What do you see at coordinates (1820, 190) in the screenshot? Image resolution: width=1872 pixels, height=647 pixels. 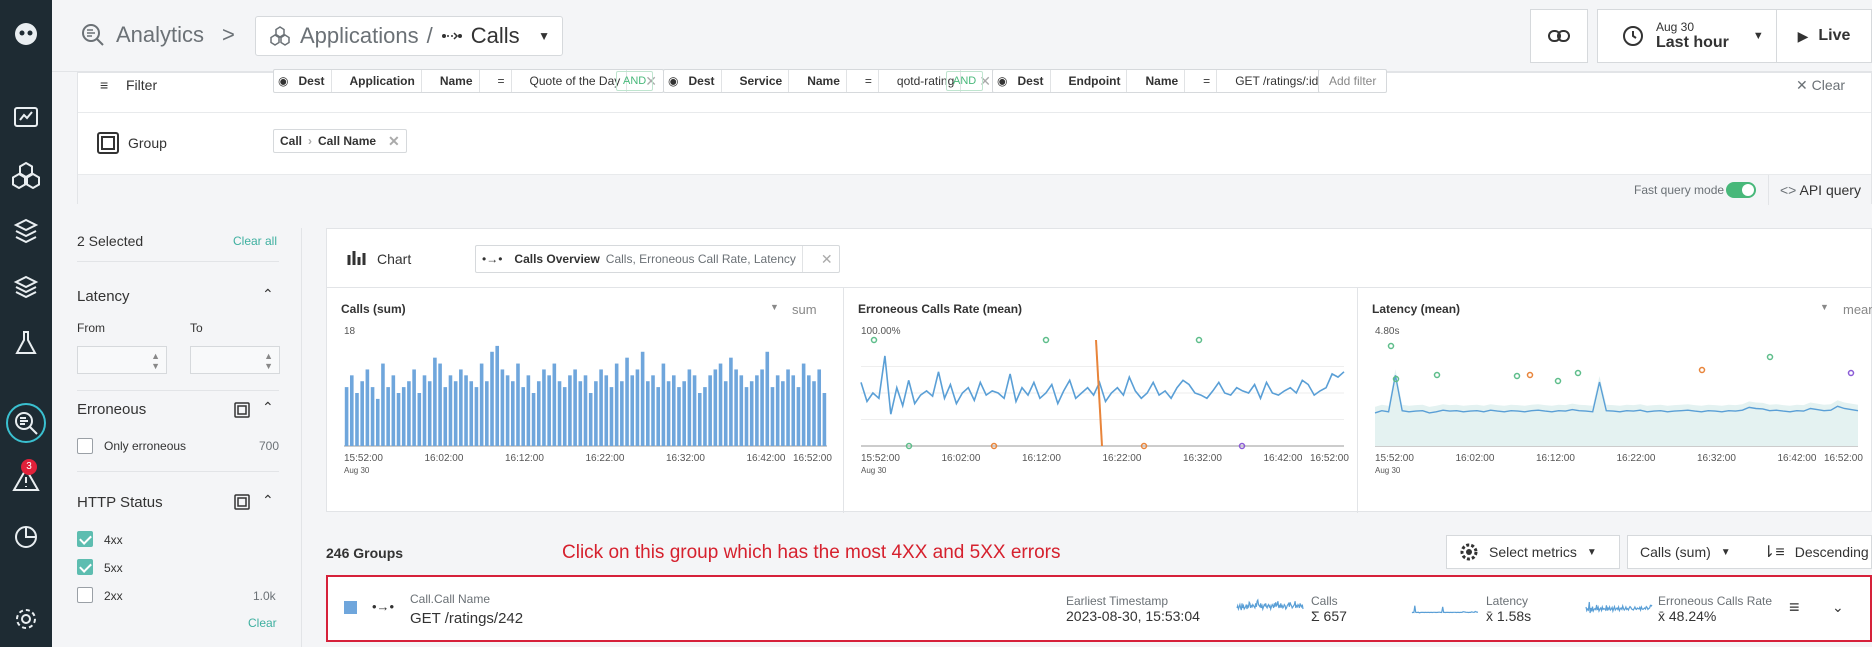 I see `api-query-button: <> API query` at bounding box center [1820, 190].